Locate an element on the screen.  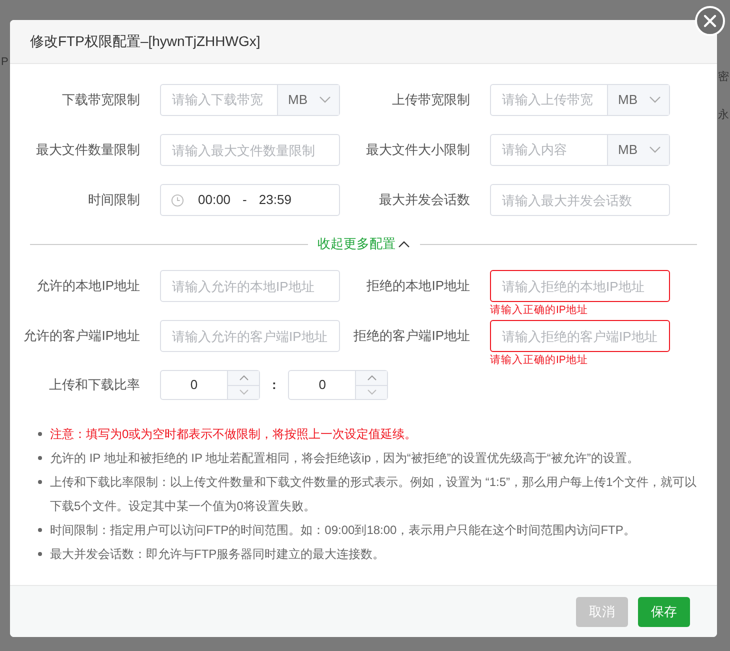
note-text: 注意：填写为0或为空时都表示不做限制，将按照上一次设定值延续。 is located at coordinates (233, 434).